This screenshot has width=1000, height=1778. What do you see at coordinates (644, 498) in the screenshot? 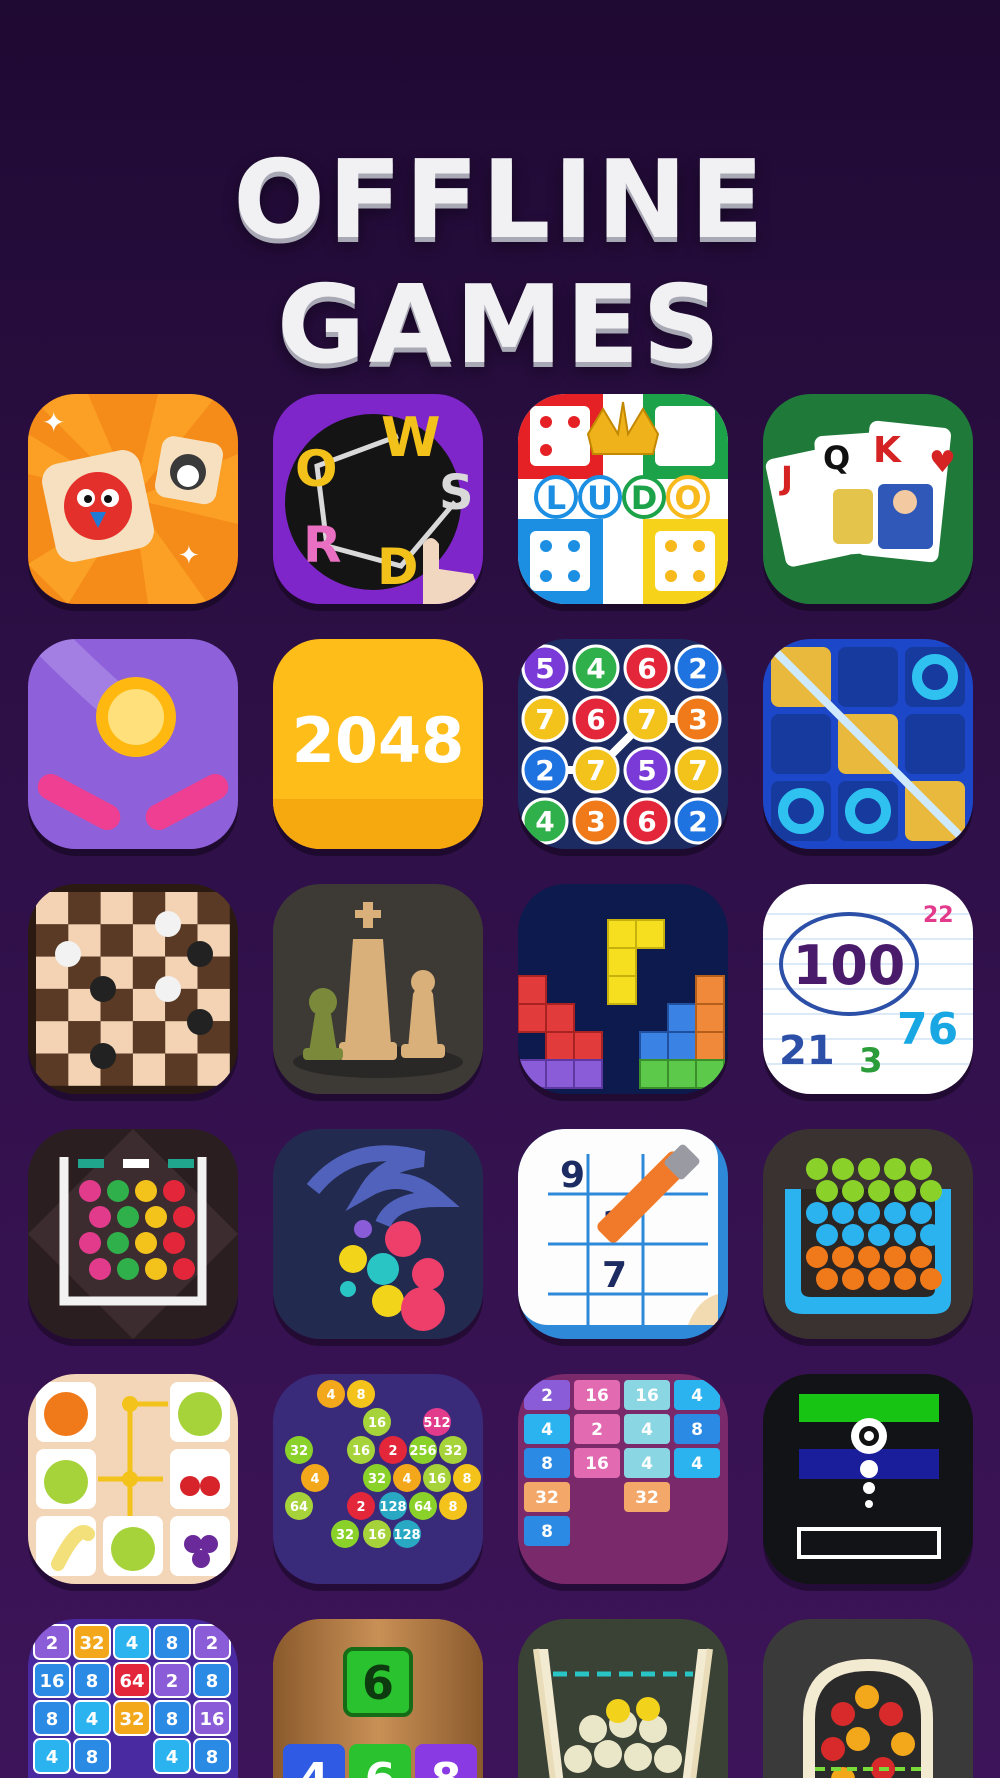
I see `ludo-letter-d: D` at bounding box center [644, 498].